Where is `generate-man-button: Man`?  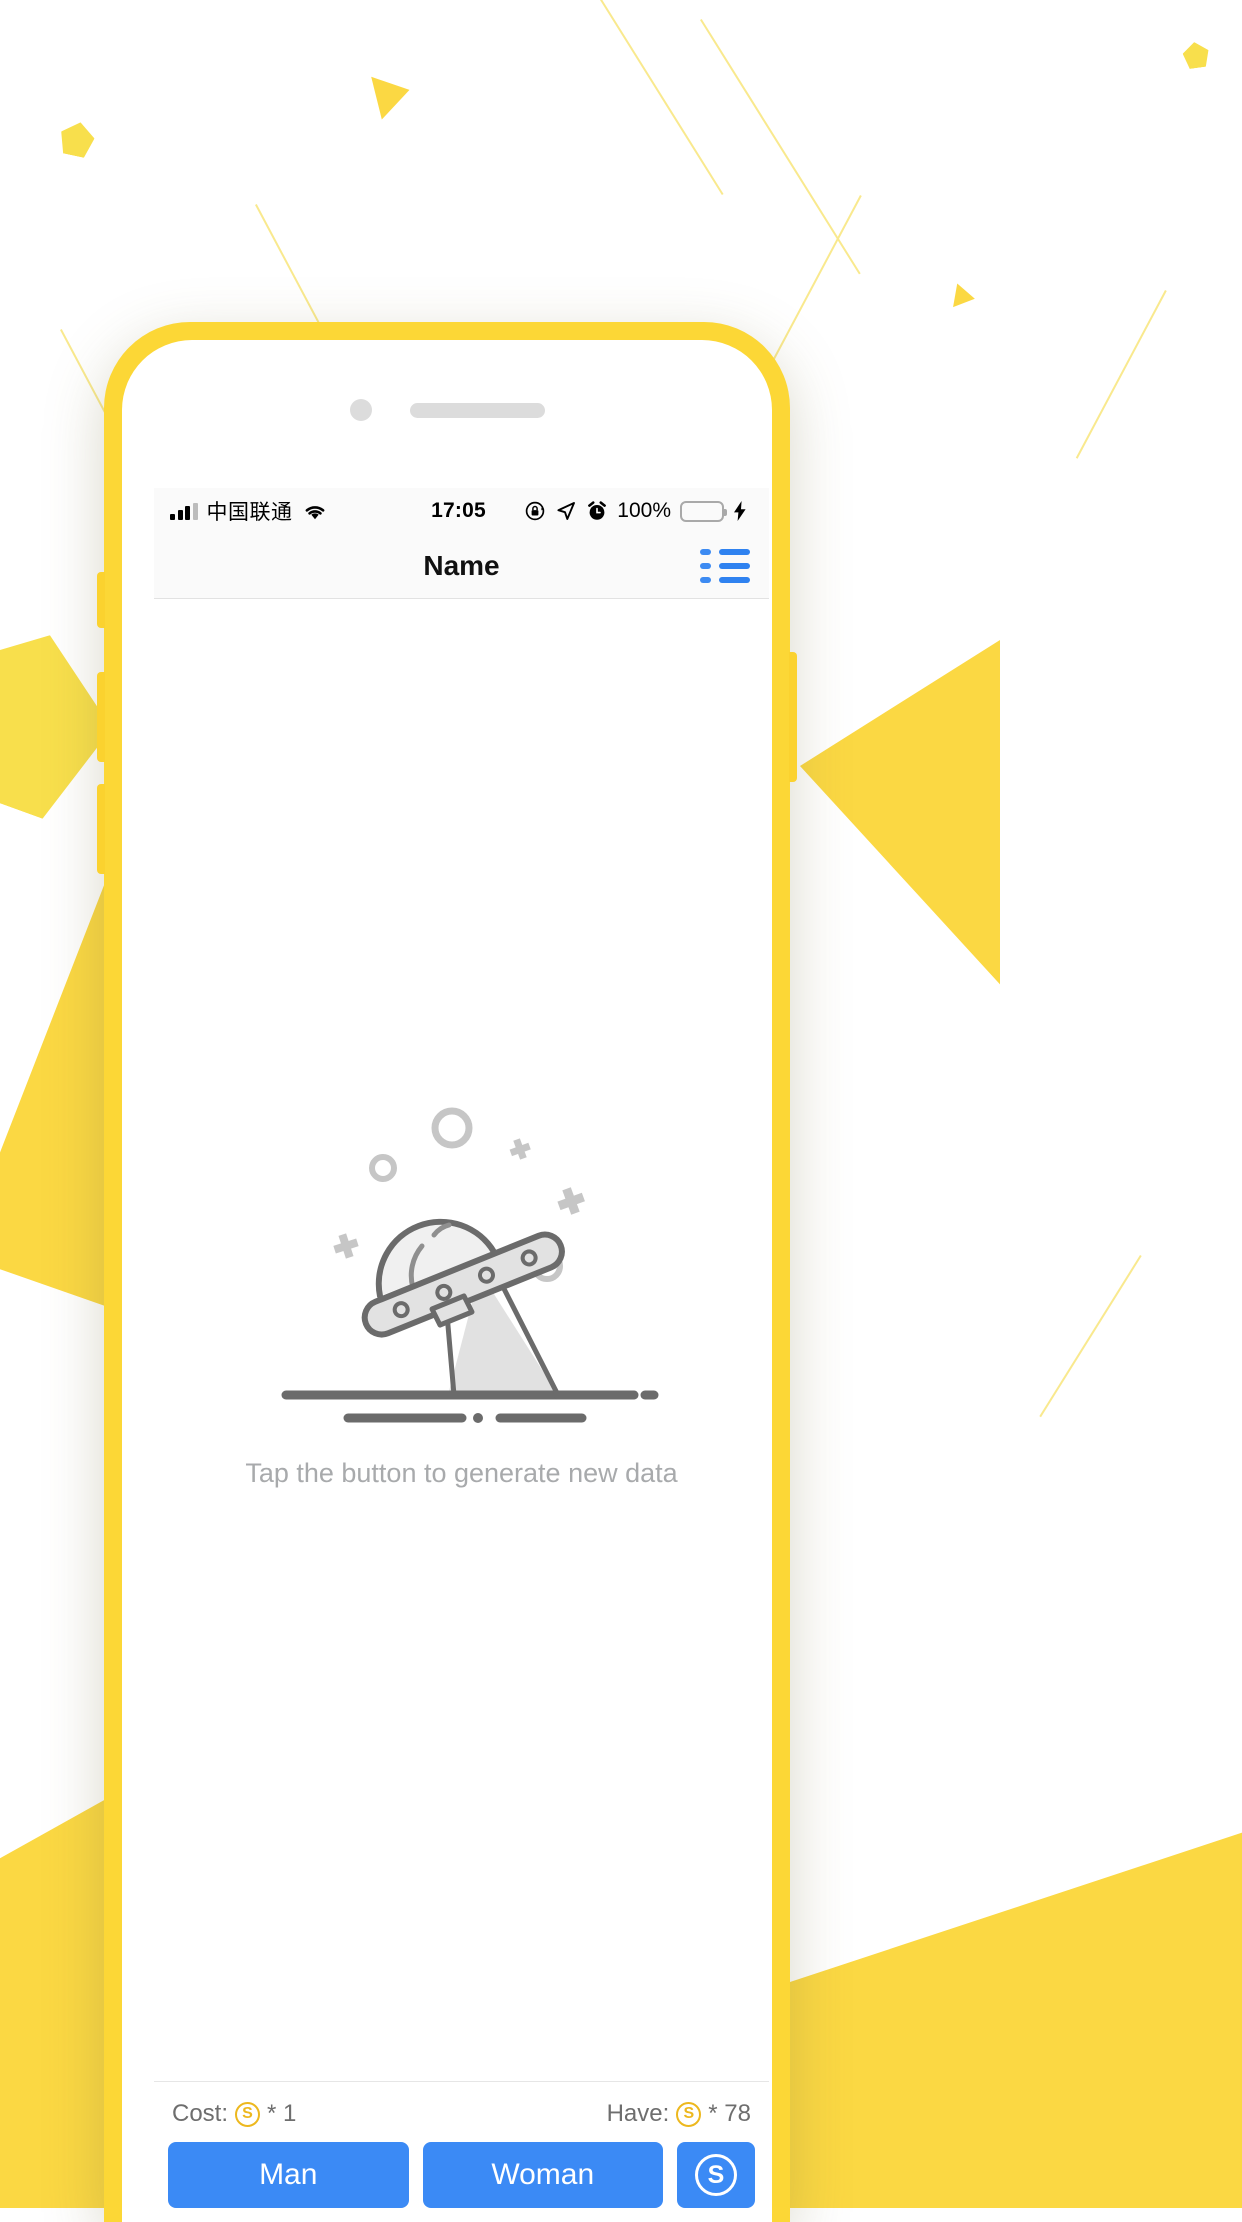 generate-man-button: Man is located at coordinates (288, 2175).